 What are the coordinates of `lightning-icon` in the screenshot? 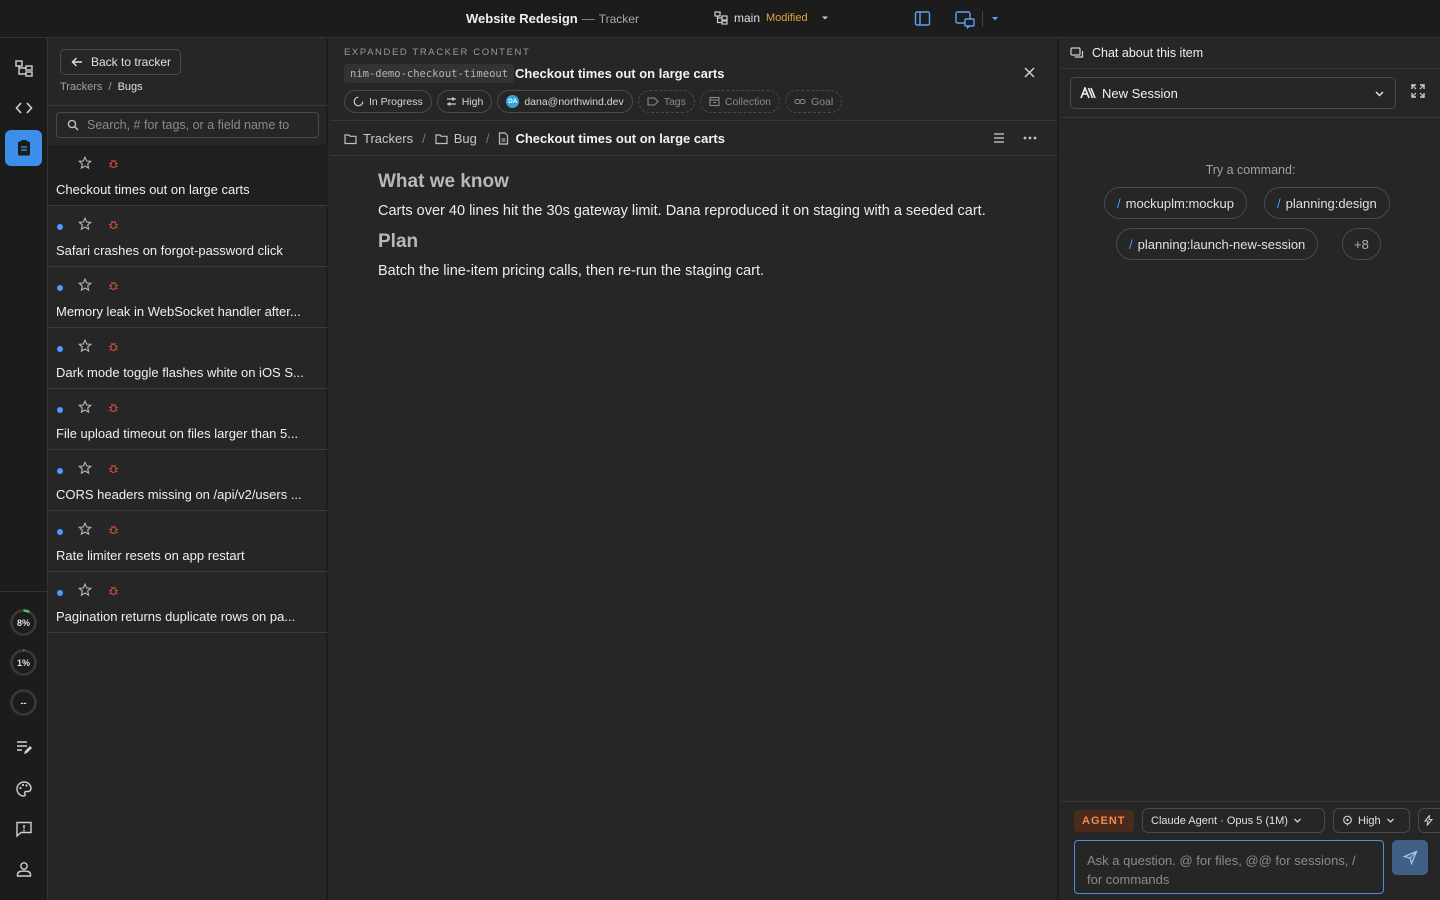 It's located at (1428, 820).